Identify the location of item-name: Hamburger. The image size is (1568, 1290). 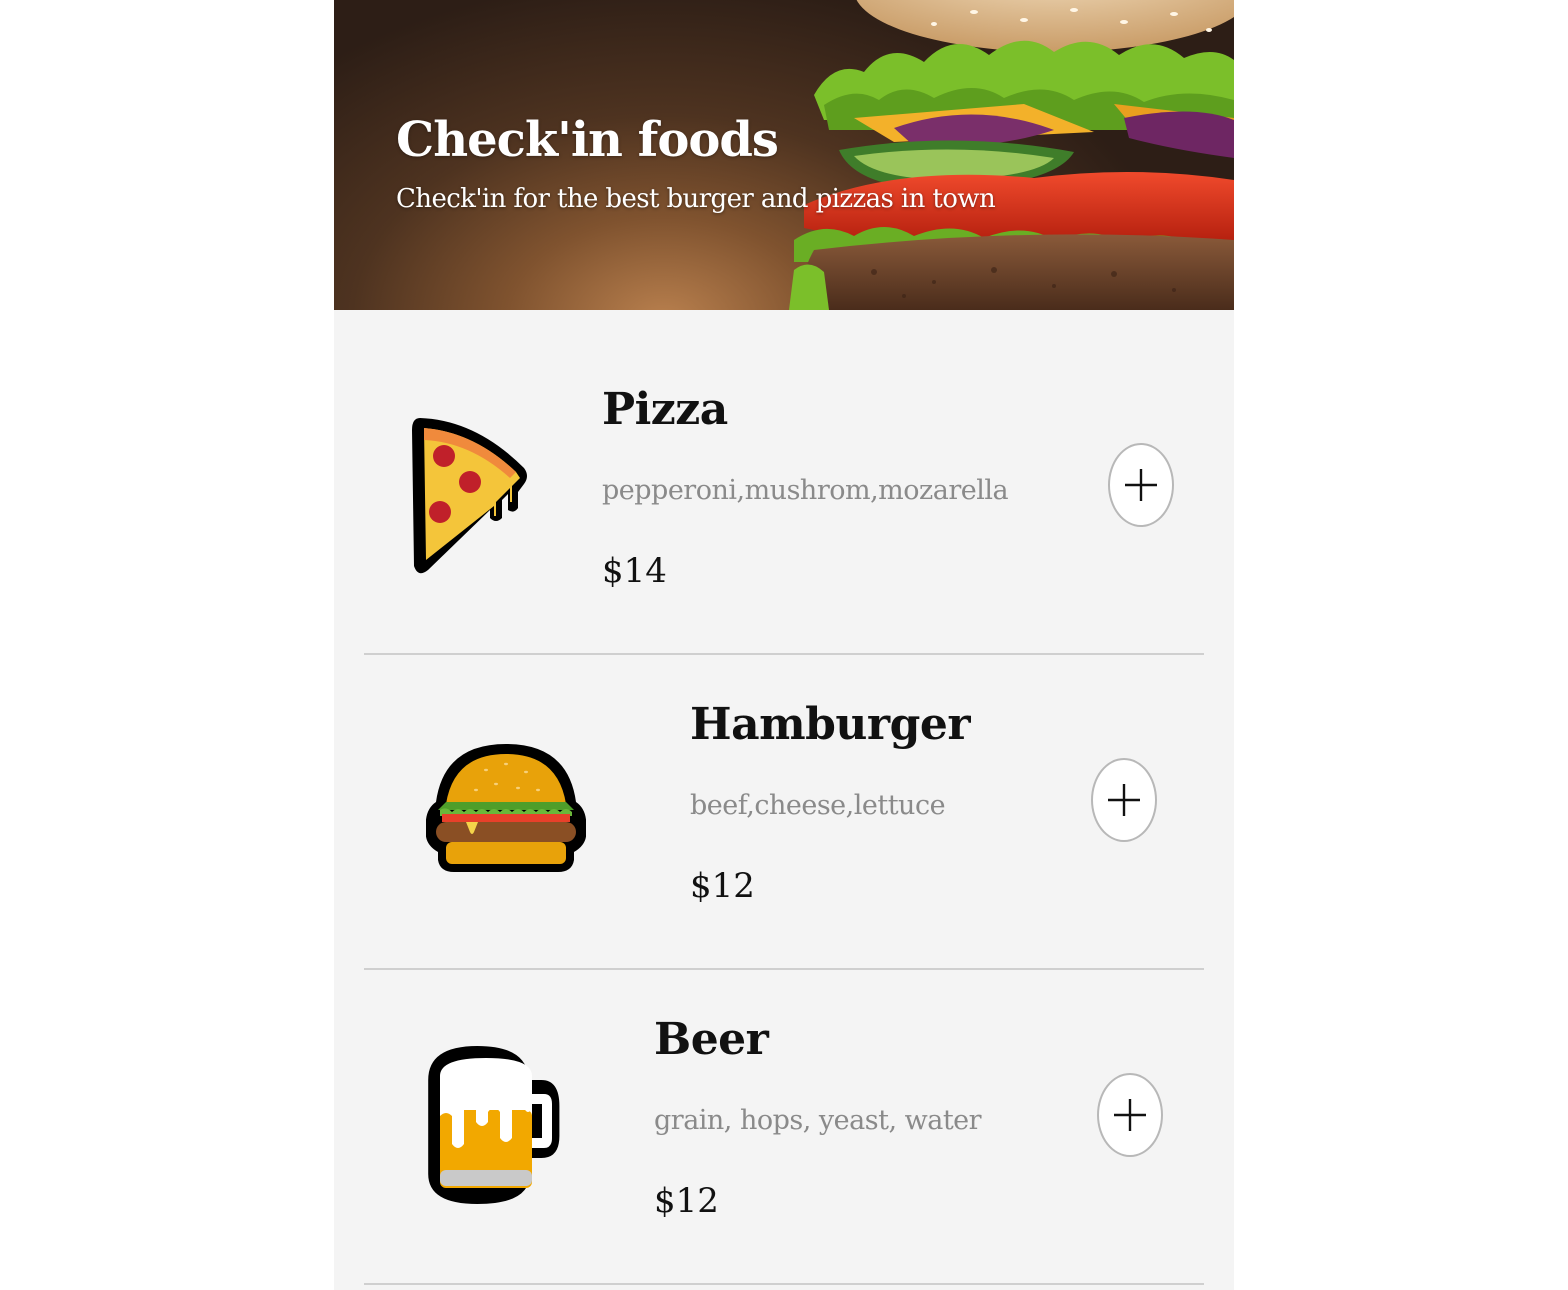
(830, 724).